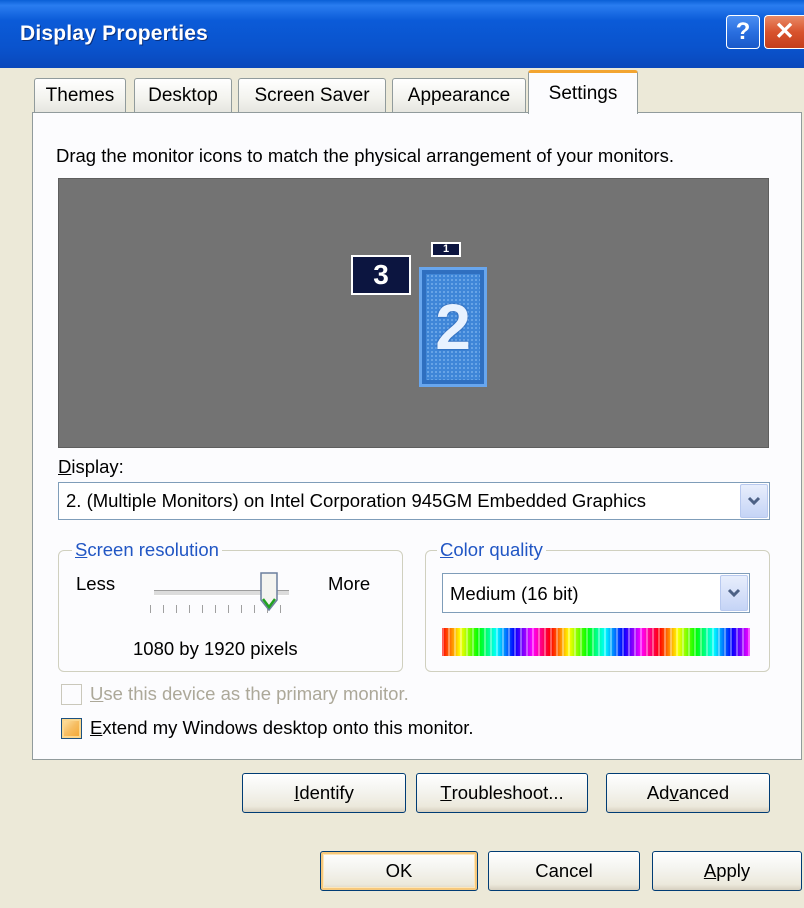 The image size is (804, 908). I want to click on color-quality-select: Medium (16 bit), so click(596, 593).